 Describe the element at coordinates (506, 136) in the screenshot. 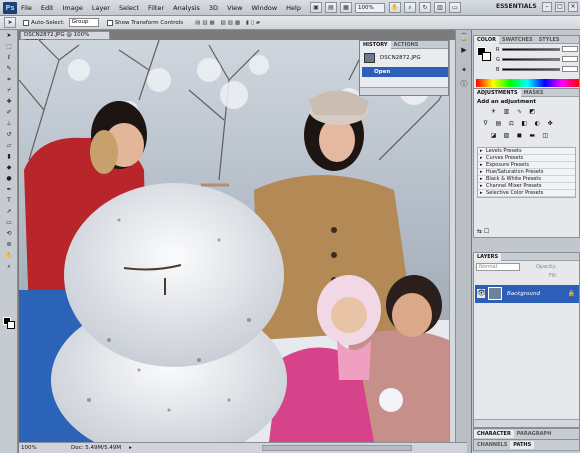

I see `posterize-icon: ▨` at that location.